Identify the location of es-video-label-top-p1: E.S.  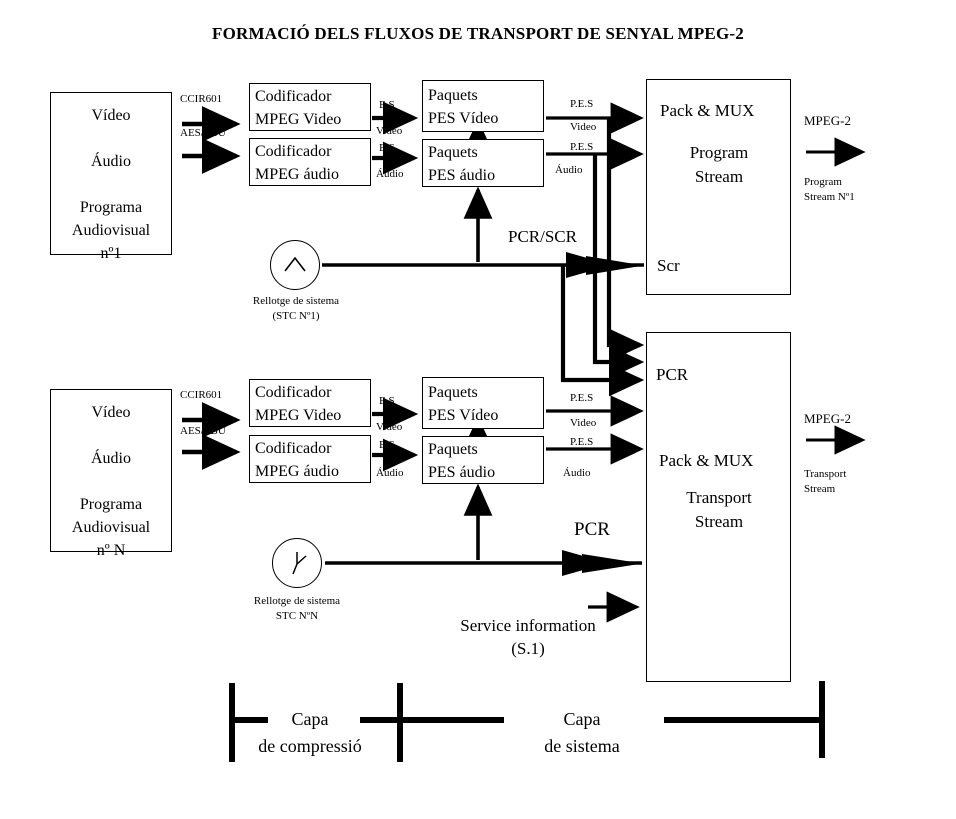
(387, 105).